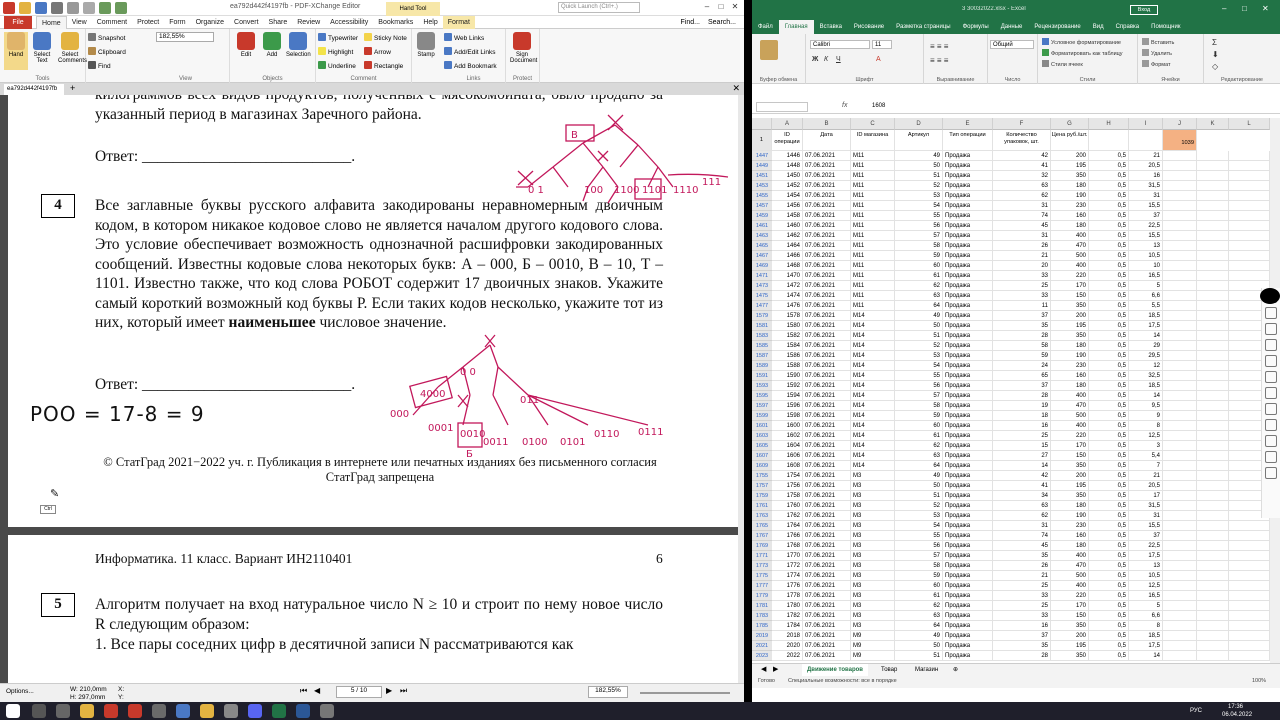  What do you see at coordinates (99, 65) in the screenshot?
I see `find-ribbon-button: Find` at bounding box center [99, 65].